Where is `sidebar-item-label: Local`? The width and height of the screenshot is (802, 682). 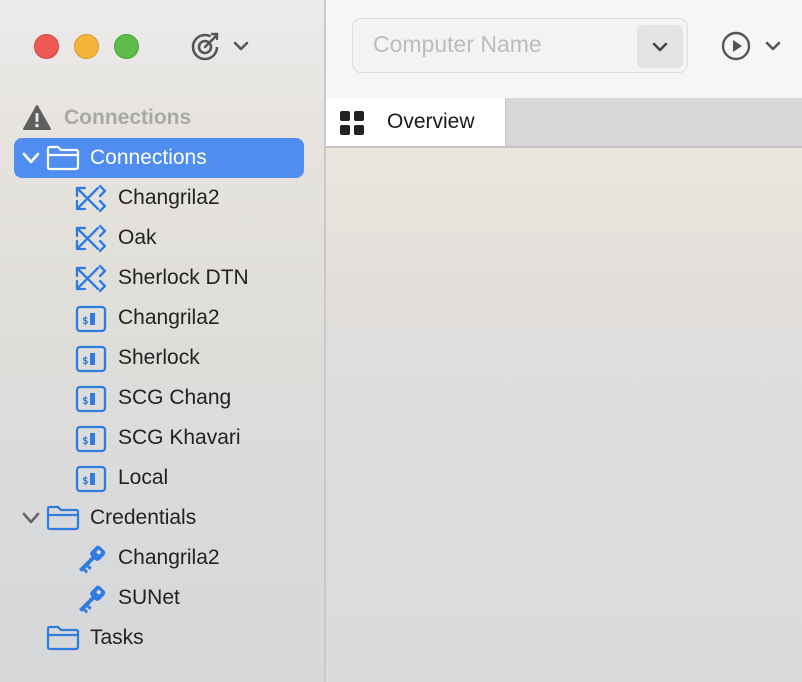 sidebar-item-label: Local is located at coordinates (143, 477).